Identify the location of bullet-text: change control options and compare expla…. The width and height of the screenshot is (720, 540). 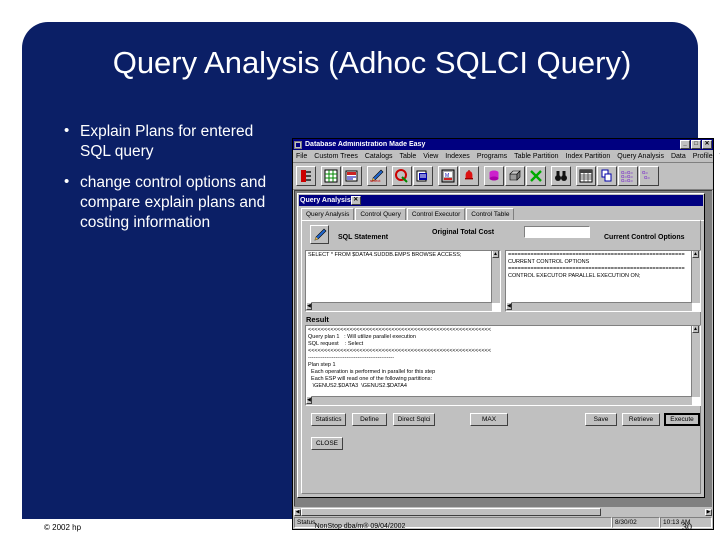
(173, 202).